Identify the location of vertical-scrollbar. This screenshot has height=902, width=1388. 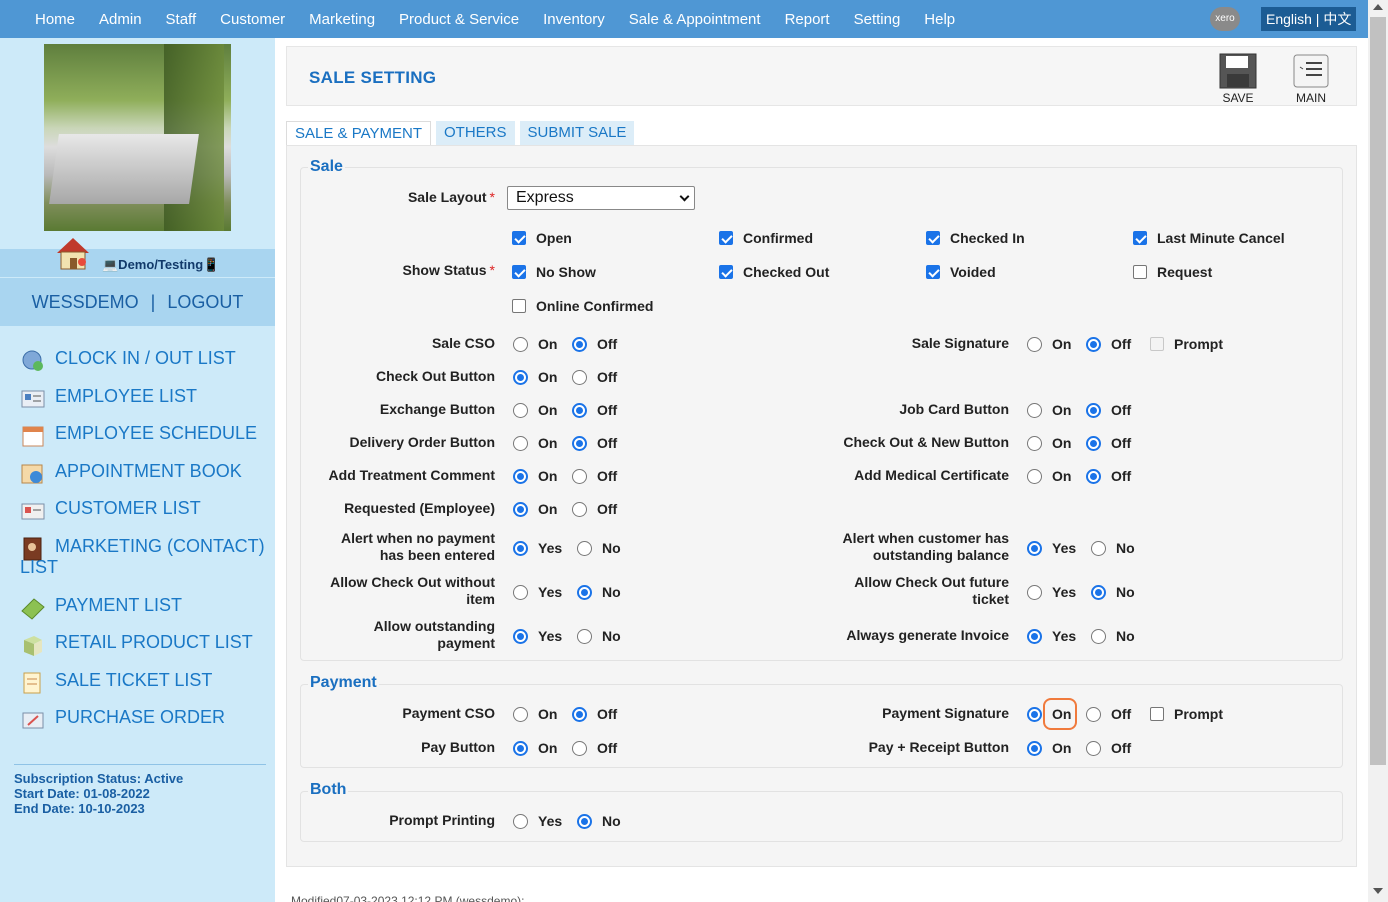
(1378, 451).